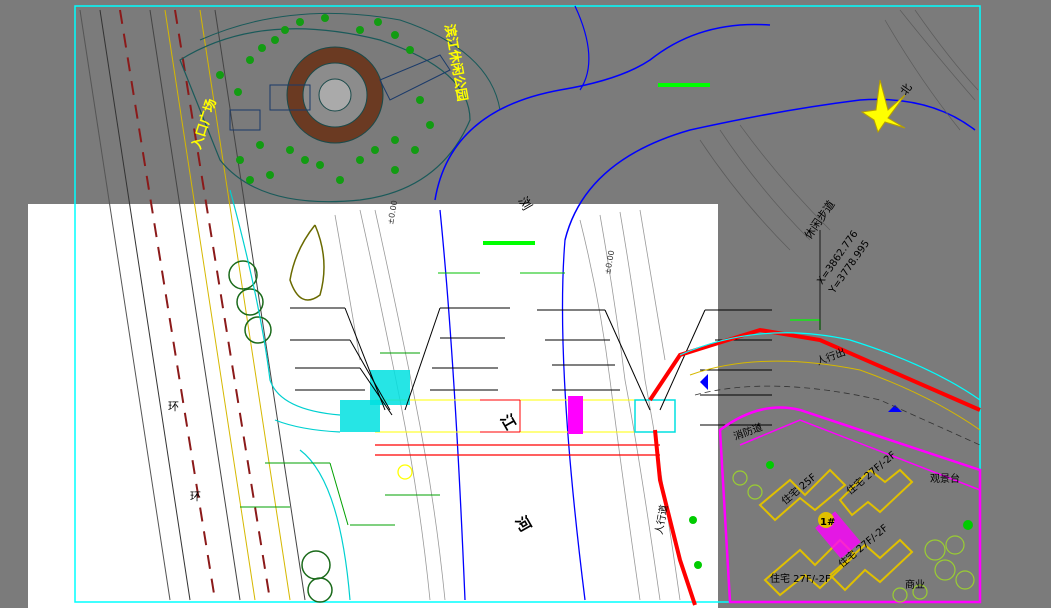  I want to click on unit-label: 1#, so click(827, 522).